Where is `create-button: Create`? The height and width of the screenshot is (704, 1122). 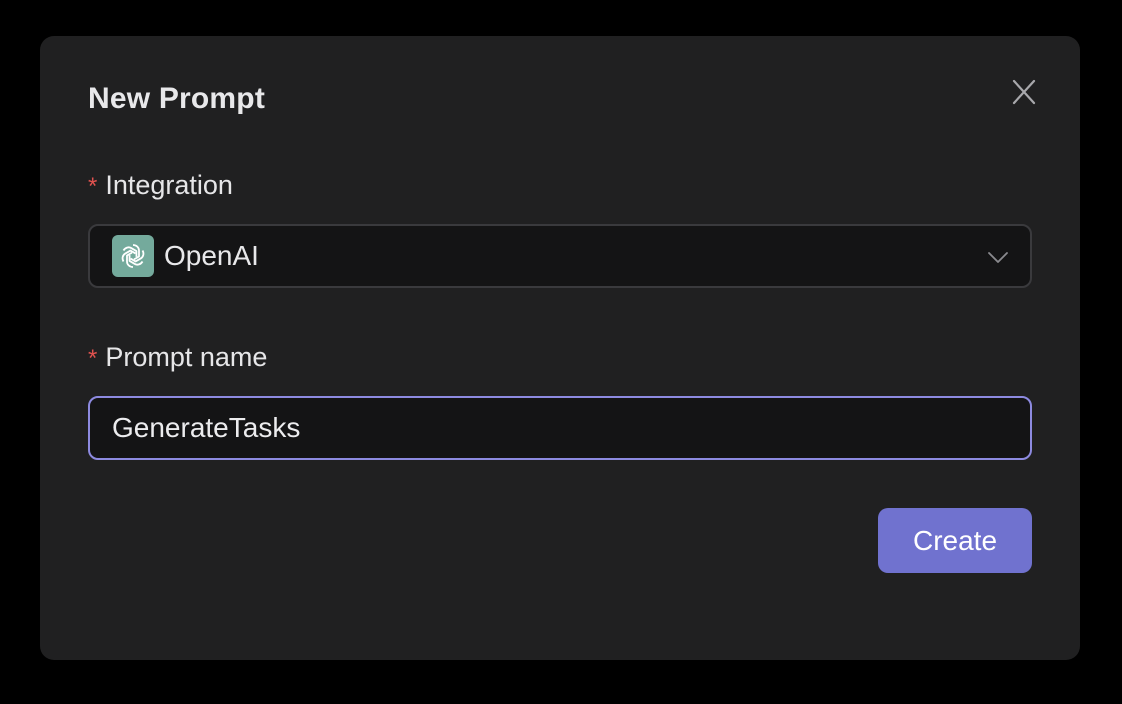
create-button: Create is located at coordinates (955, 540).